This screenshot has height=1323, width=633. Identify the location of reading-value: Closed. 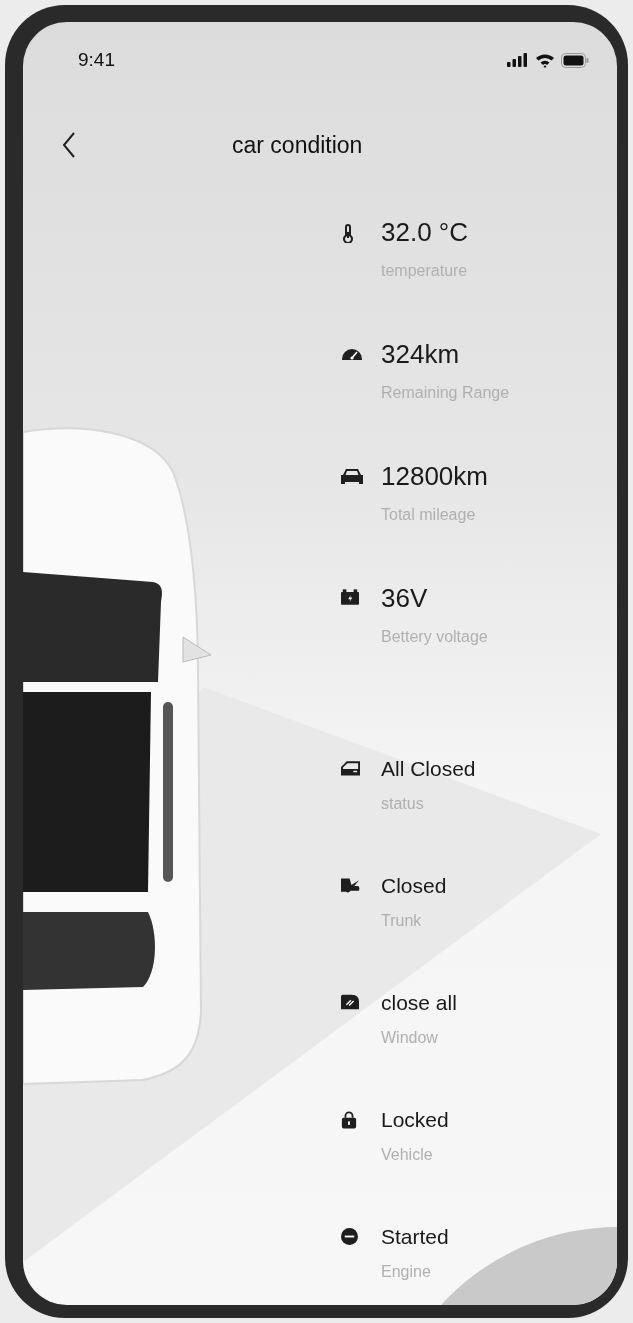
(414, 886).